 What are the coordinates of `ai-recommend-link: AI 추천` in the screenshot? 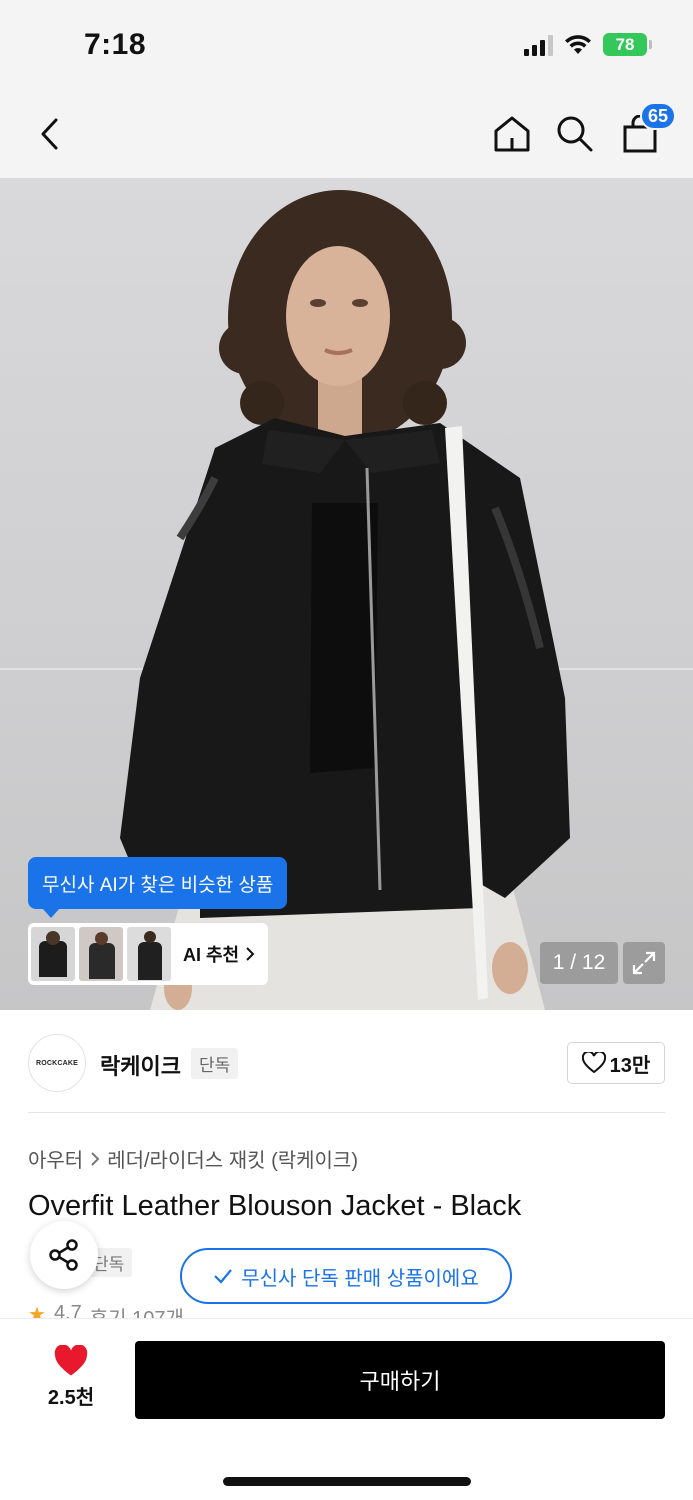 It's located at (219, 954).